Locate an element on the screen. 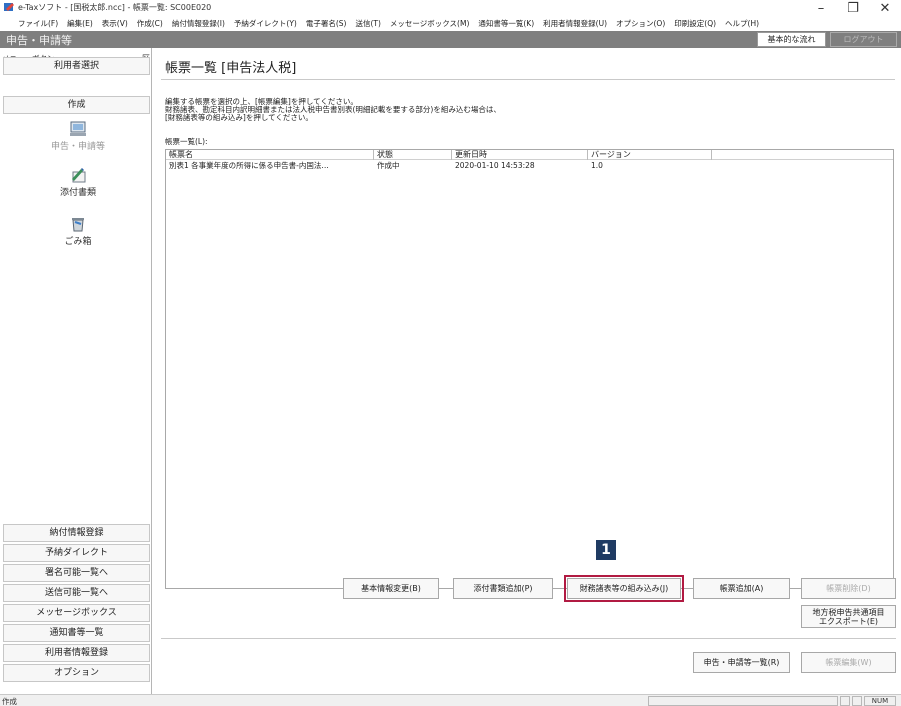  sidebar-signable-list-button: 署名可能一覧へ is located at coordinates (76, 573).